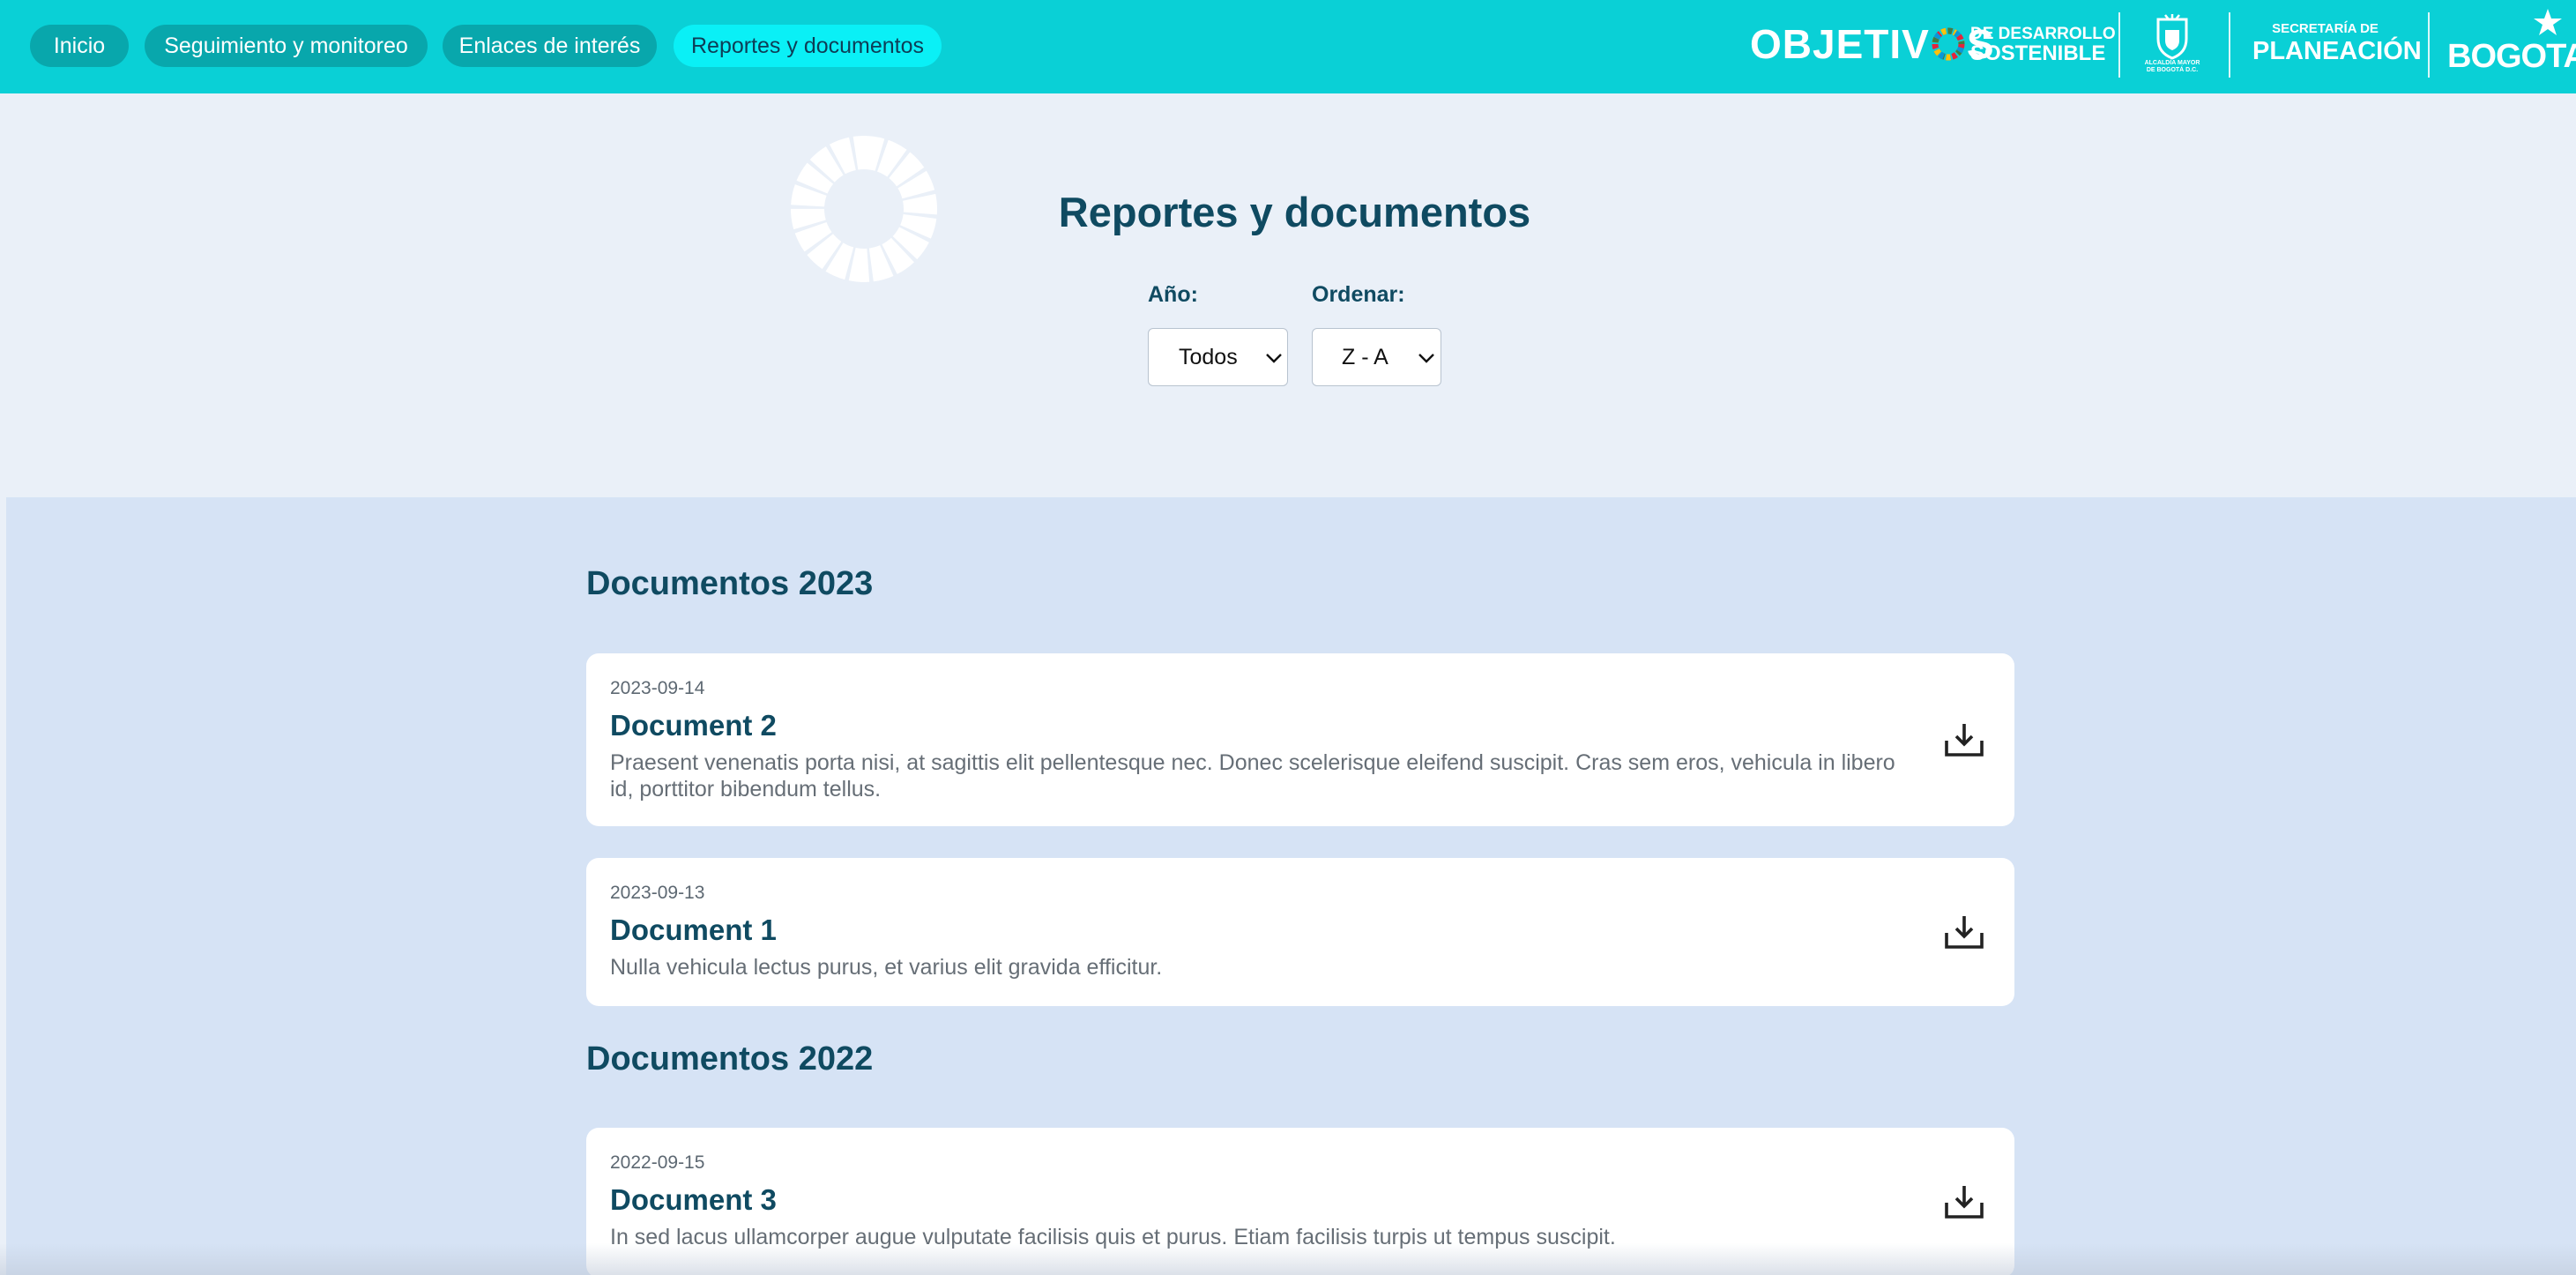 This screenshot has width=2576, height=1275. I want to click on year-filter-label: Año:, so click(1173, 294).